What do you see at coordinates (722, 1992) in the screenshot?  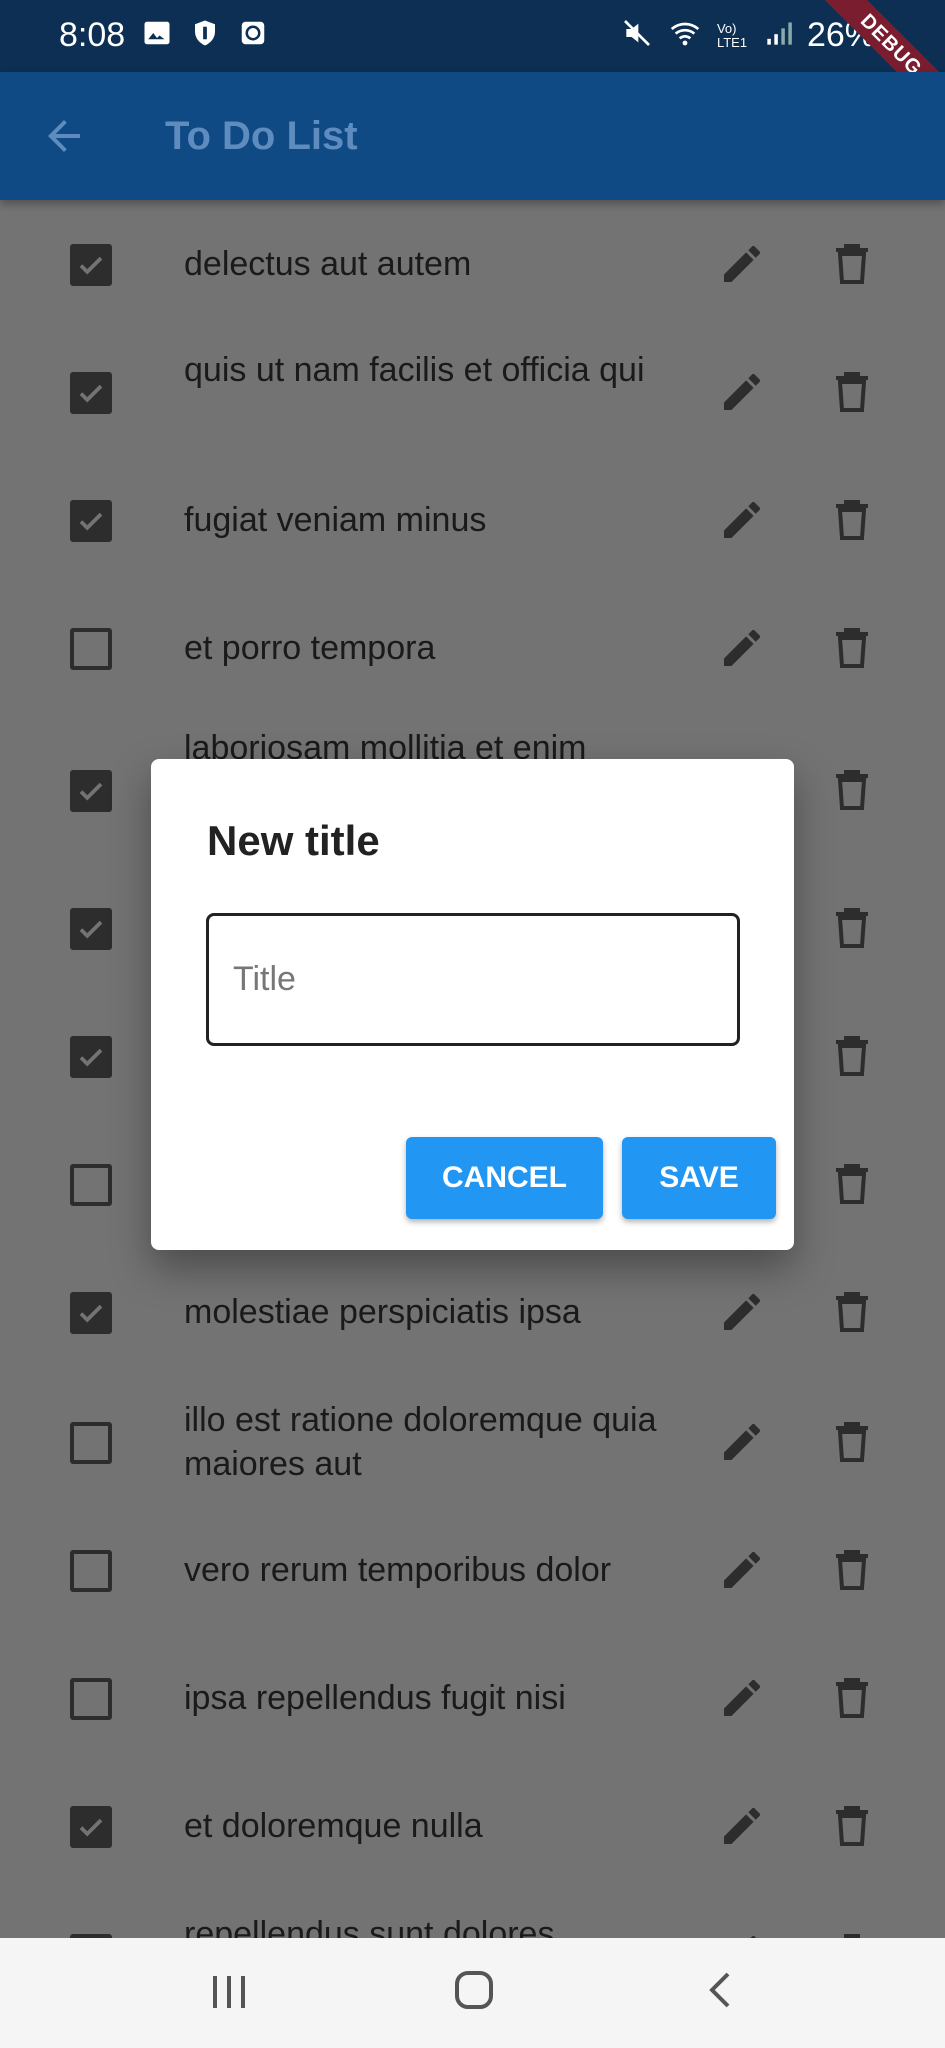 I see `system-back-icon` at bounding box center [722, 1992].